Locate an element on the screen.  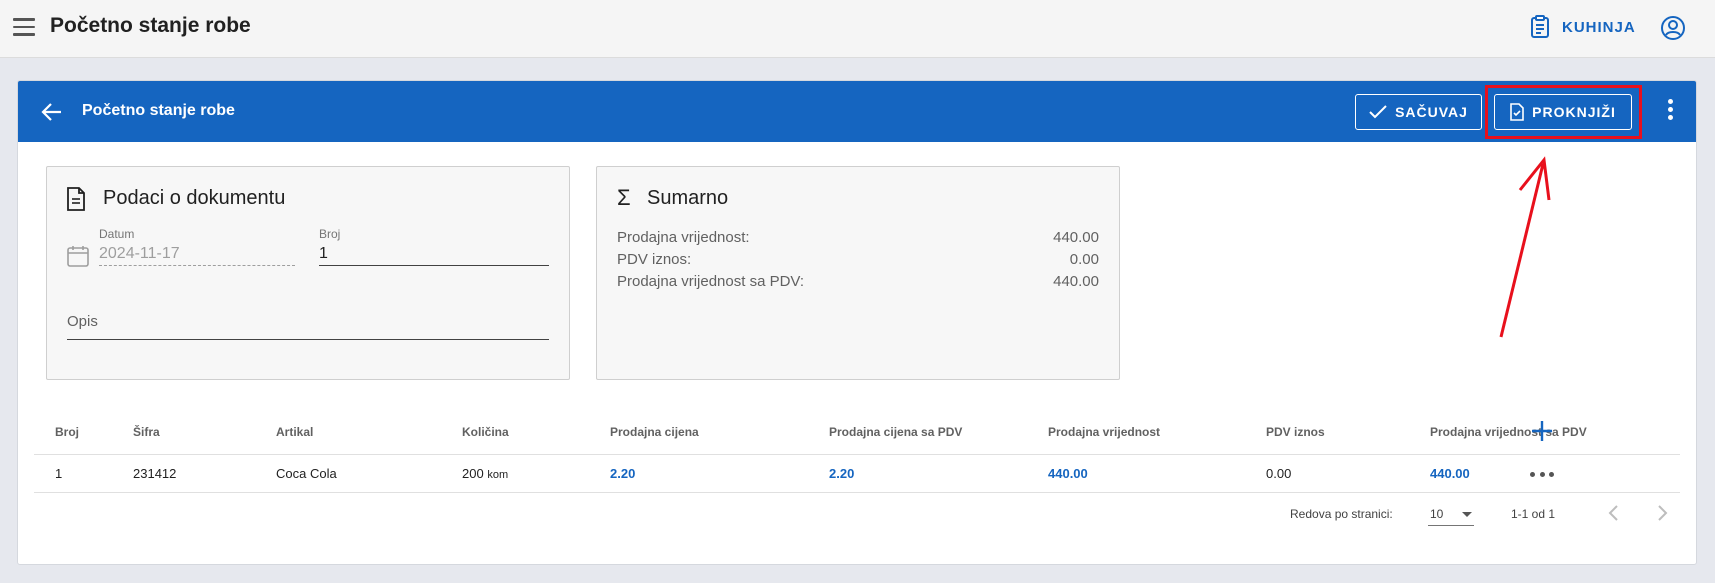
document-icon is located at coordinates (76, 199).